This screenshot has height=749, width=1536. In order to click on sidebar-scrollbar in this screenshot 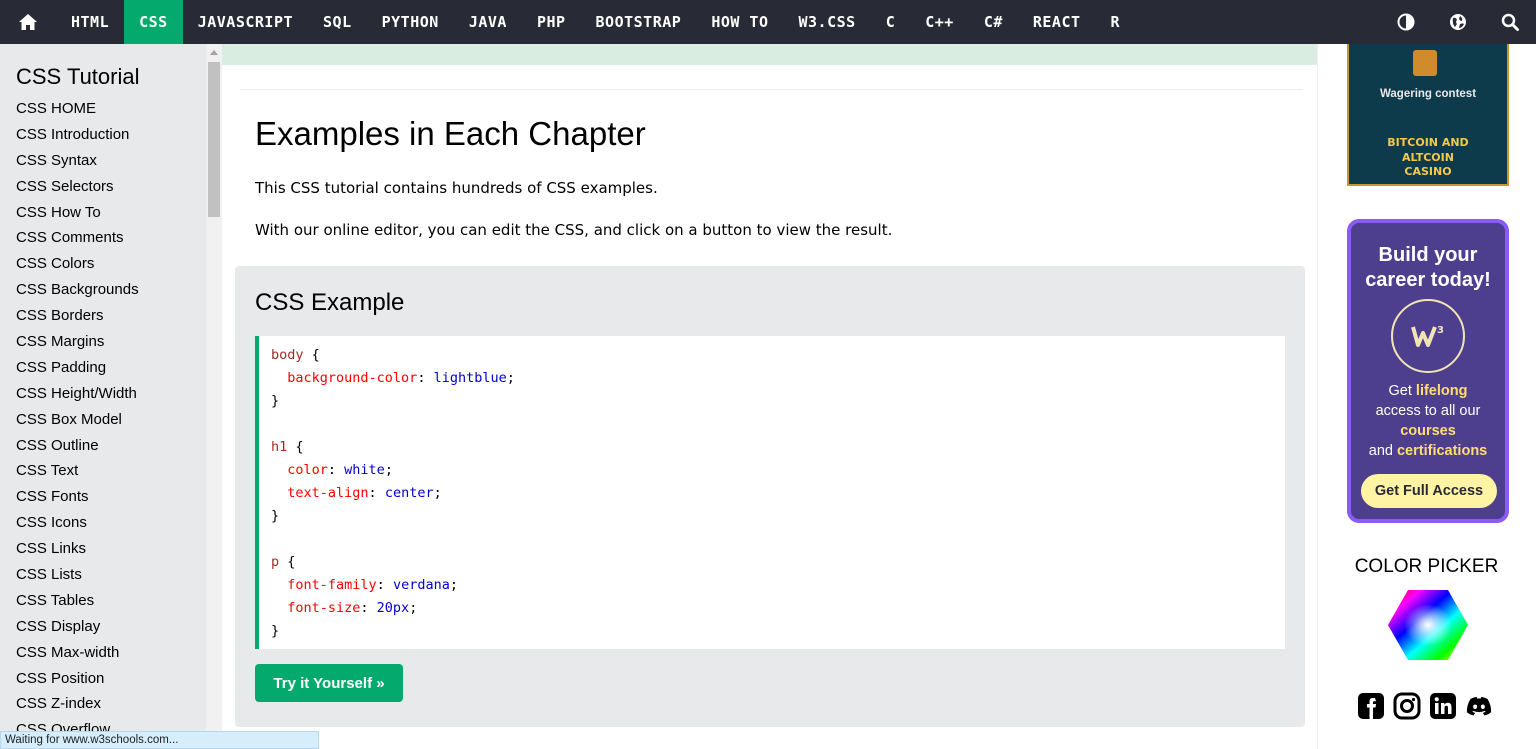, I will do `click(214, 396)`.